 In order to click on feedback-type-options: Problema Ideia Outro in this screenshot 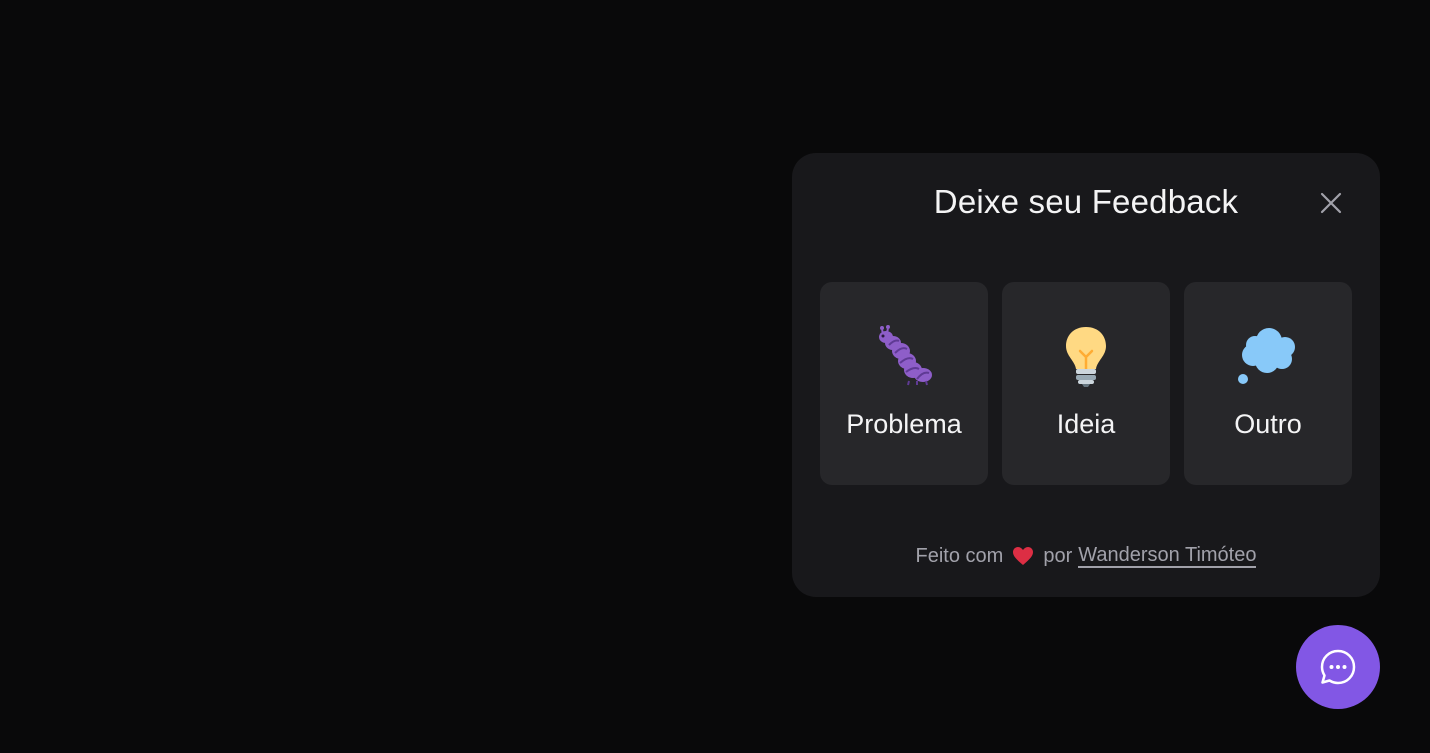, I will do `click(1086, 383)`.